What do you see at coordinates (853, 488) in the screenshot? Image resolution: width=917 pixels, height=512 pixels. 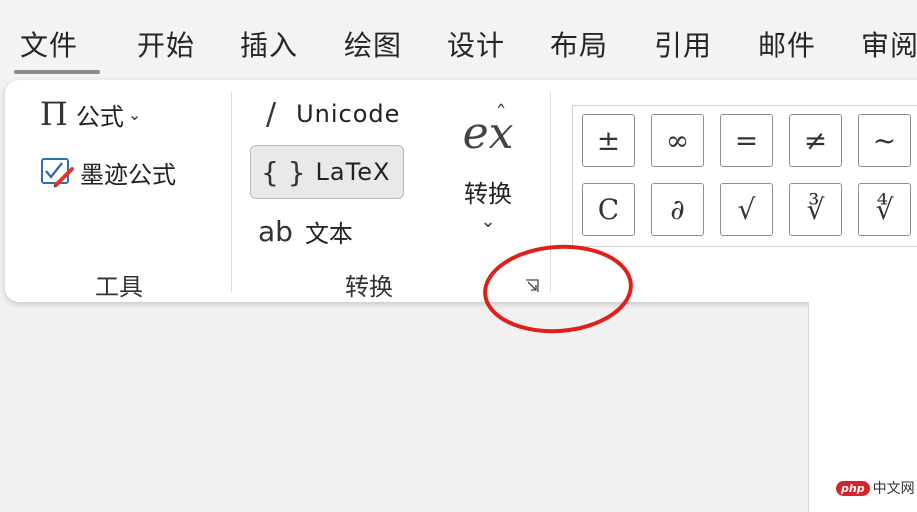 I see `watermark-badge: php` at bounding box center [853, 488].